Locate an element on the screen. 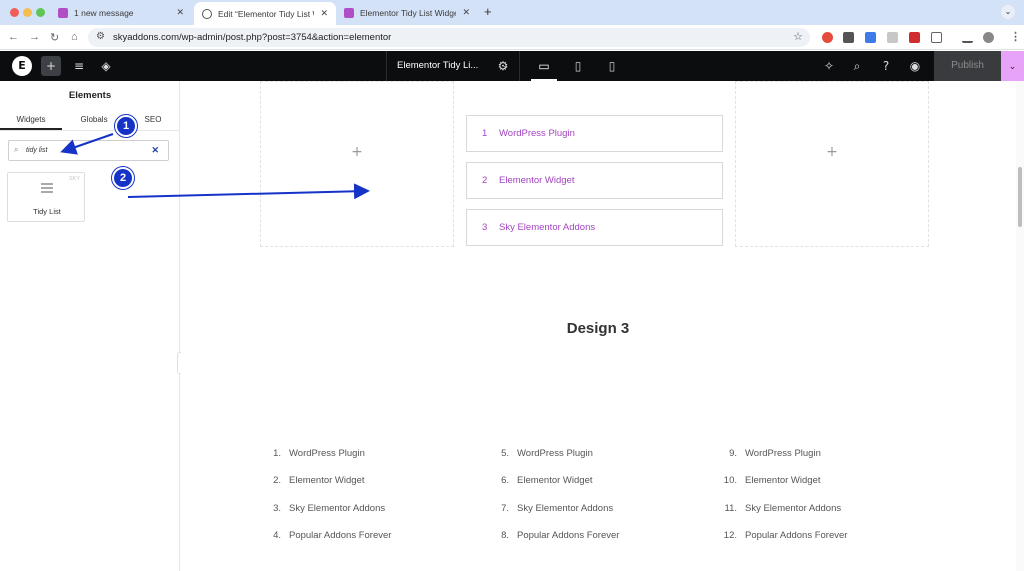 Image resolution: width=1024 pixels, height=571 pixels. tab-label: Elementor Tidy List Widget - is located at coordinates (408, 12).